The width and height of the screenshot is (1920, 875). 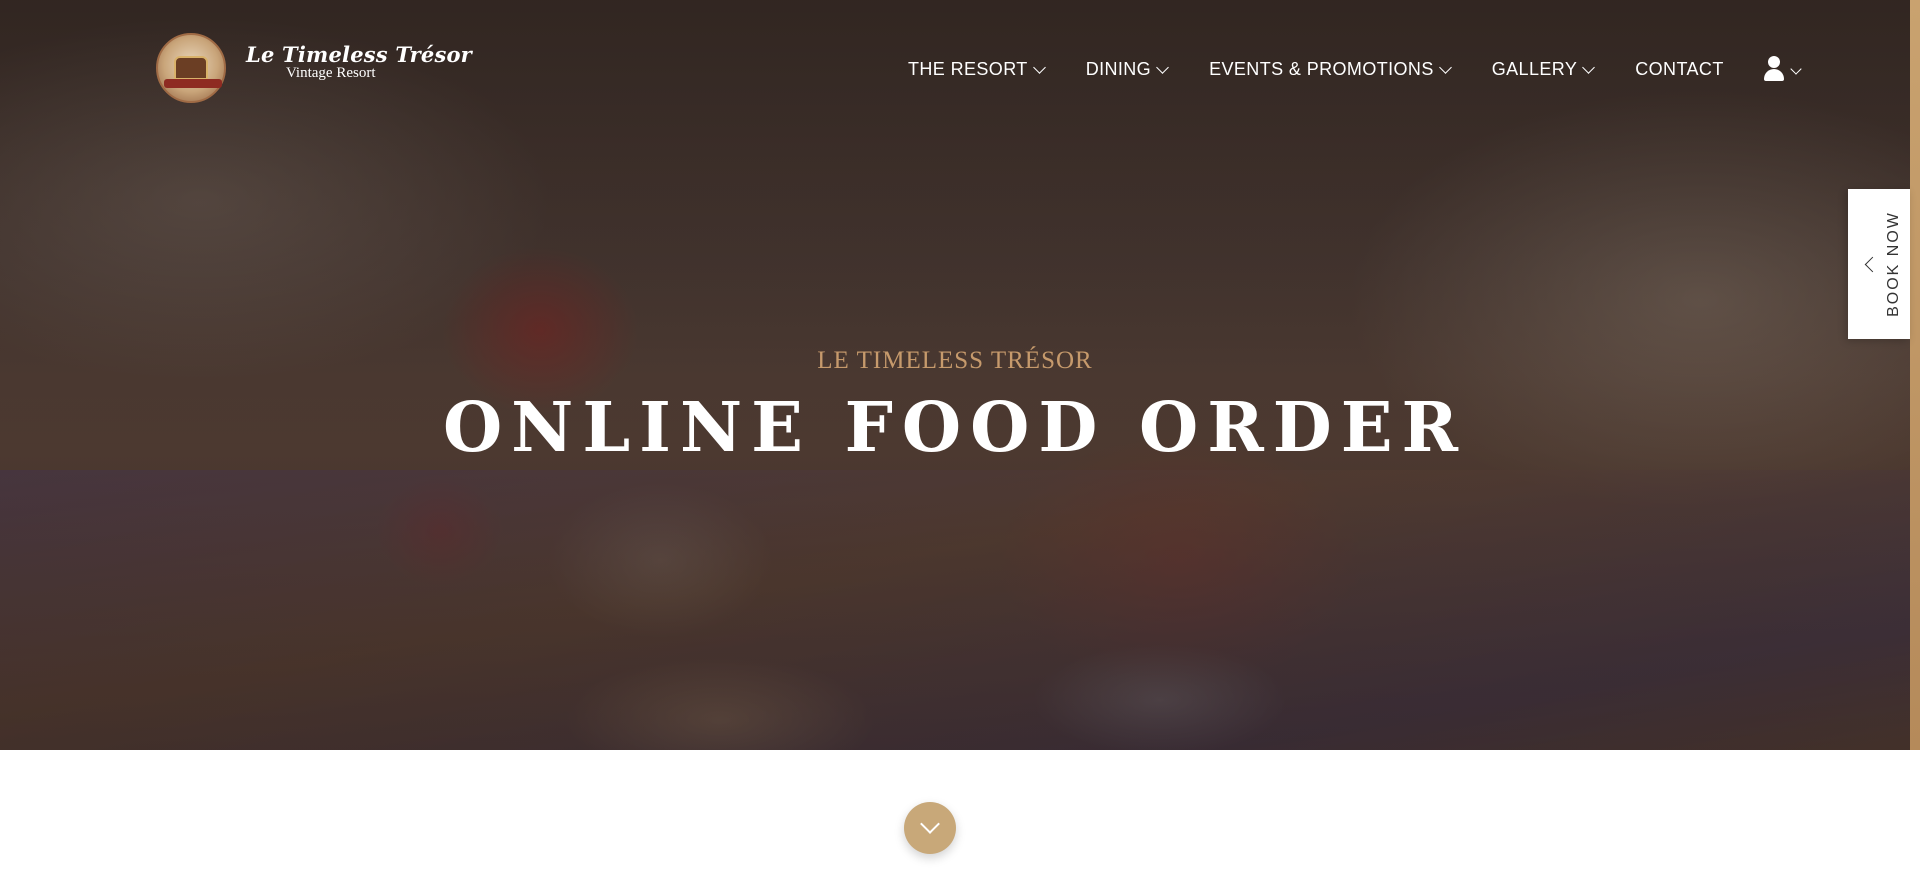 What do you see at coordinates (1872, 264) in the screenshot?
I see `chevron-left-icon` at bounding box center [1872, 264].